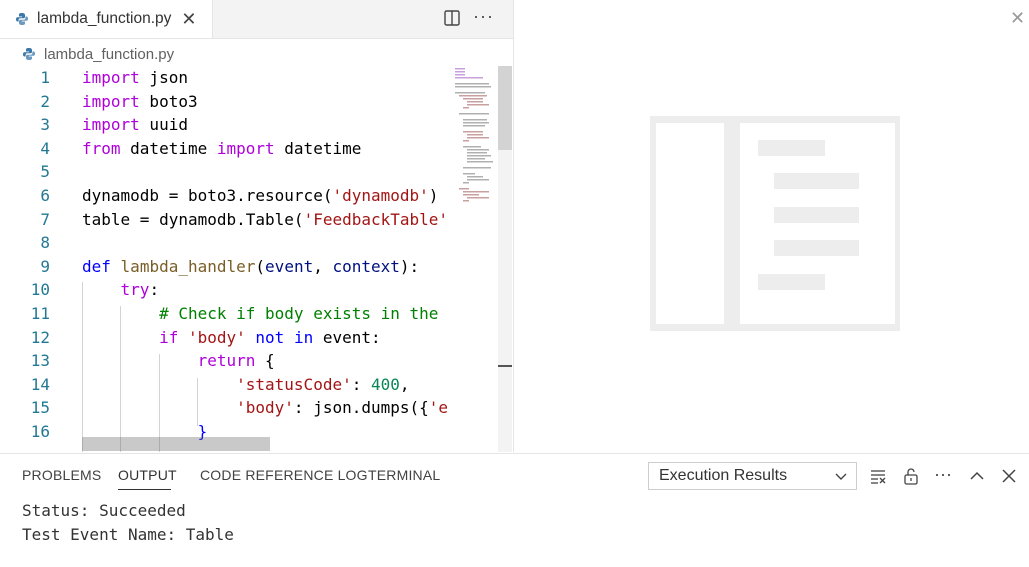  I want to click on code-token: 'statusCode', so click(294, 384).